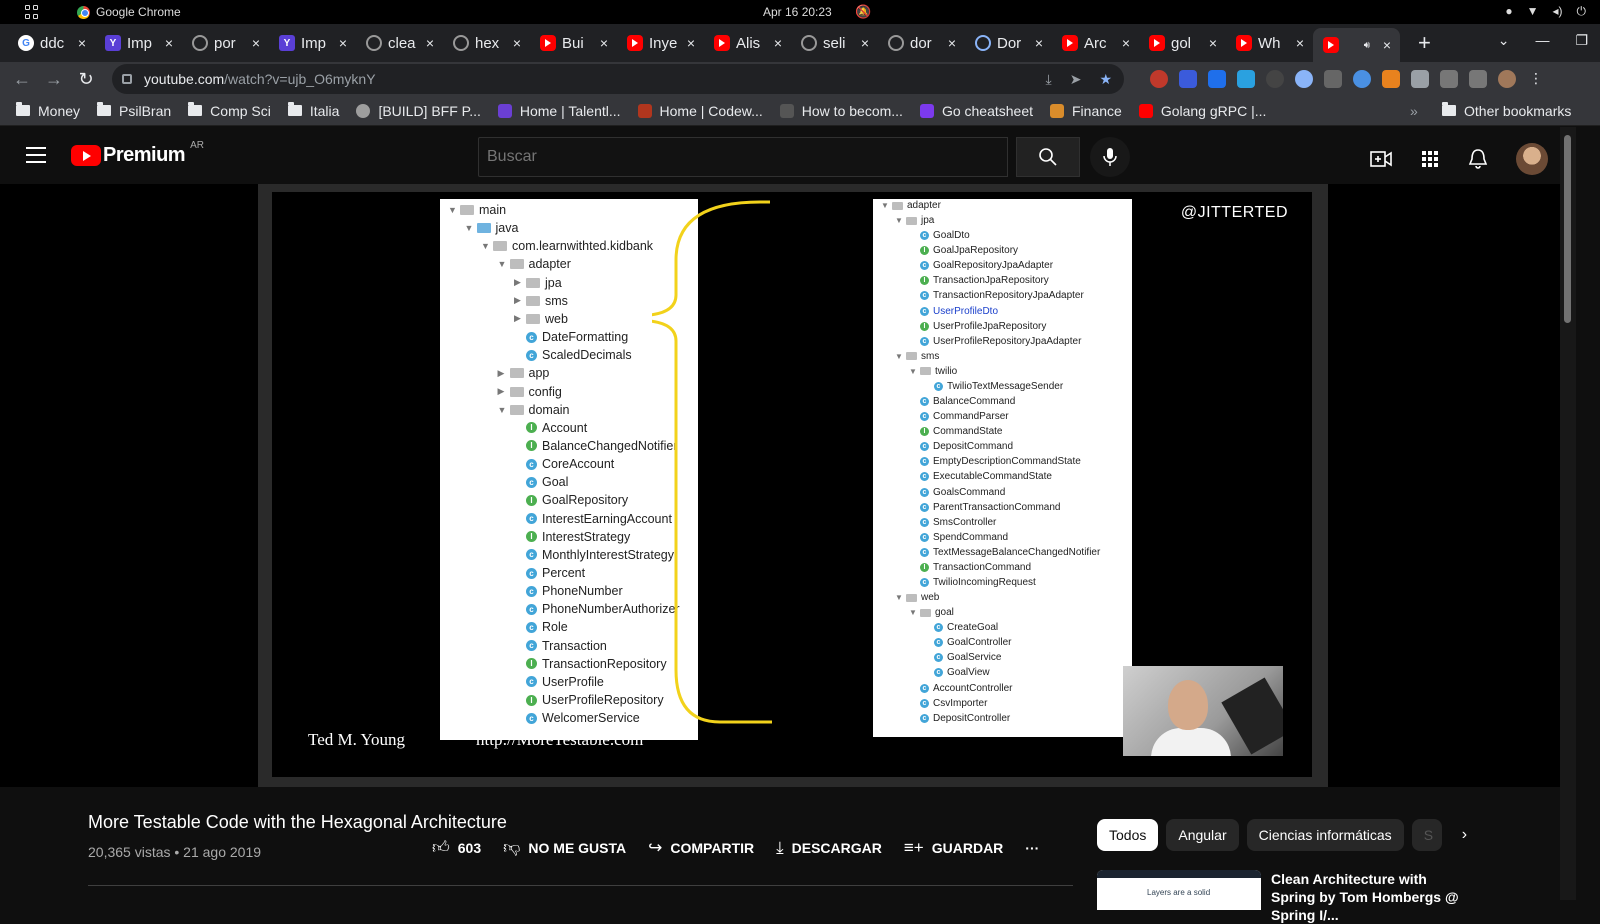  I want to click on reload-icon: ↻, so click(86, 79).